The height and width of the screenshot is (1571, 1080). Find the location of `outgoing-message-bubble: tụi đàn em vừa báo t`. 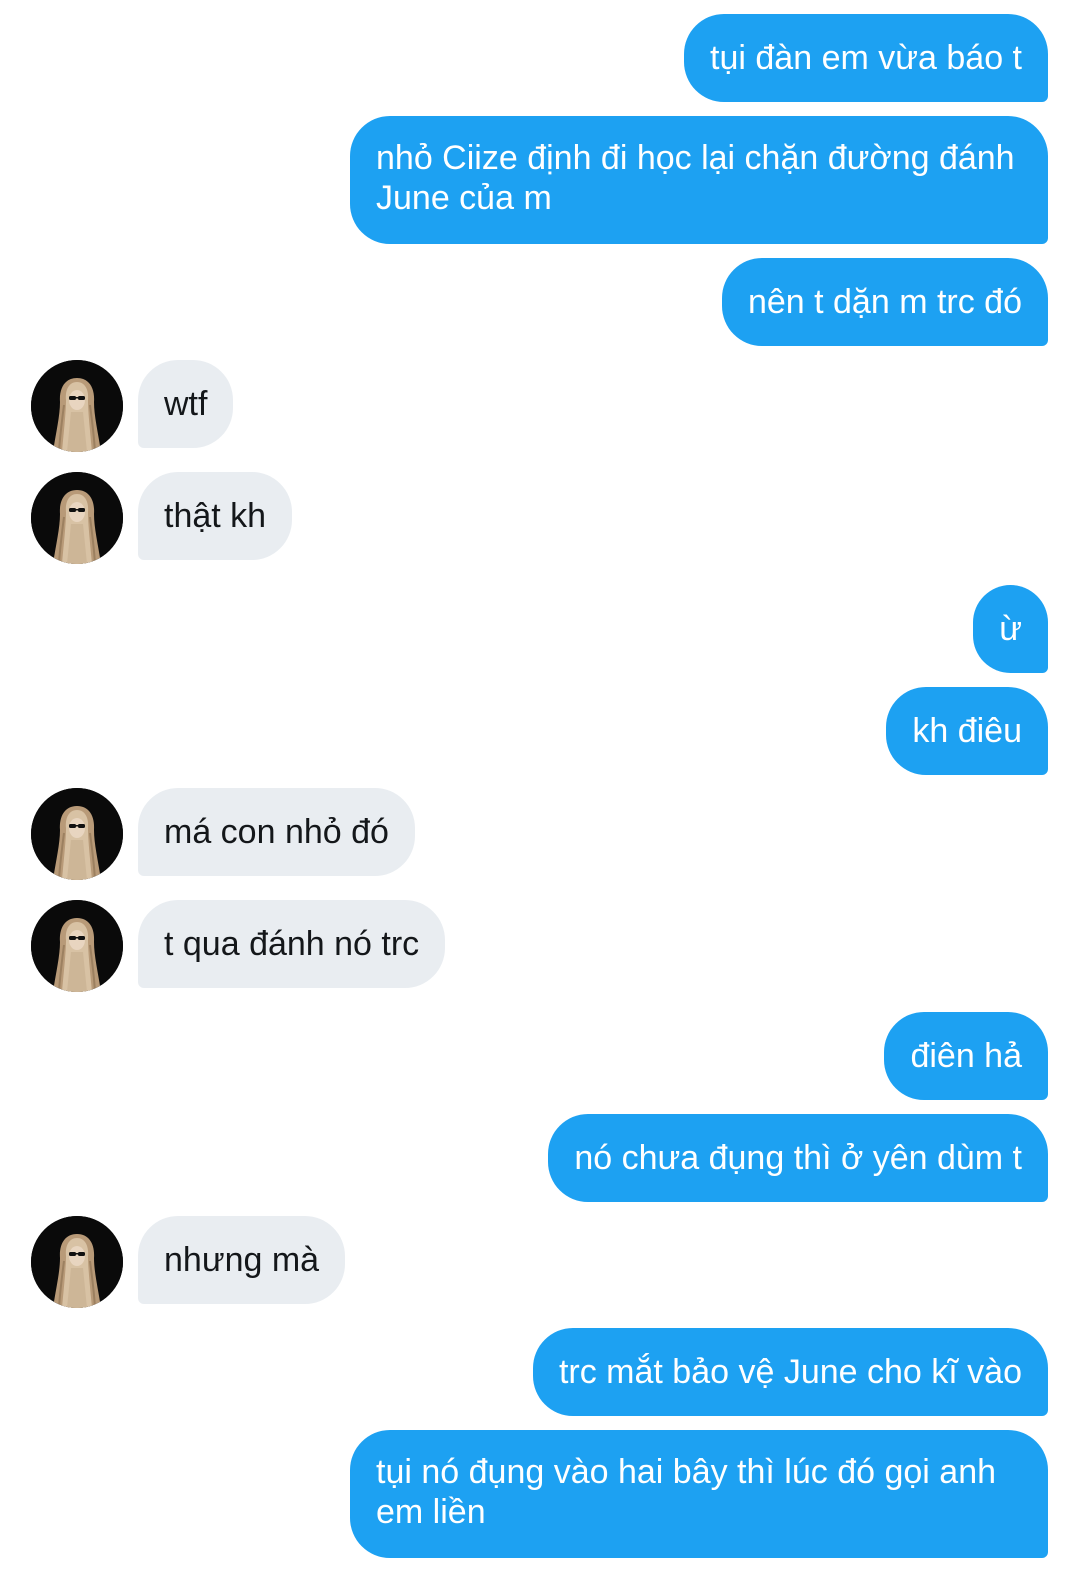

outgoing-message-bubble: tụi đàn em vừa báo t is located at coordinates (866, 58).